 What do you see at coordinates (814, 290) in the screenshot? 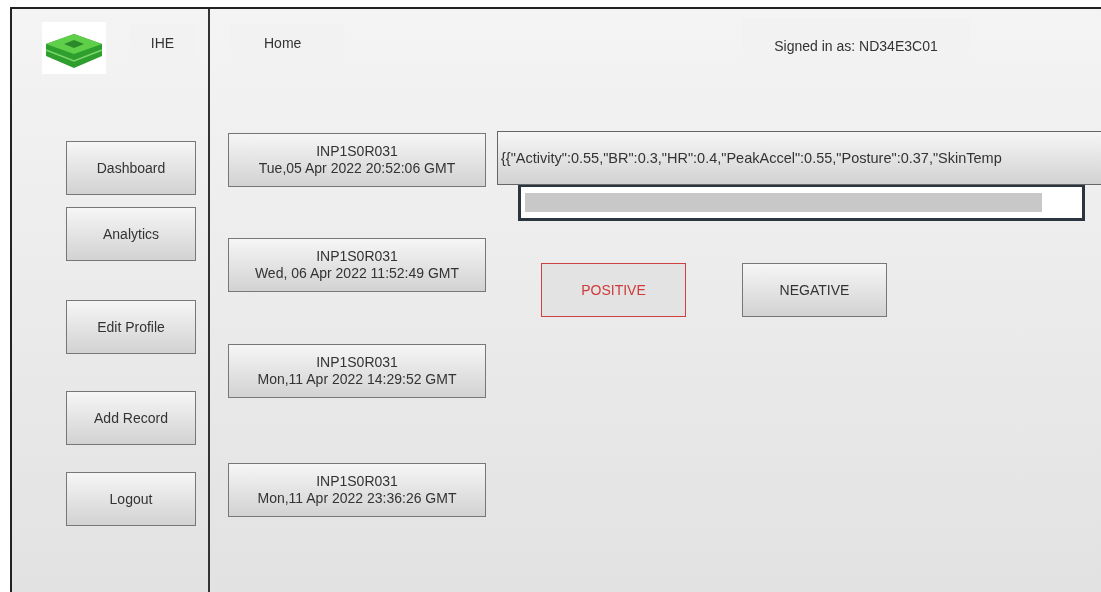
I see `verdict-button: NEGATIVE` at bounding box center [814, 290].